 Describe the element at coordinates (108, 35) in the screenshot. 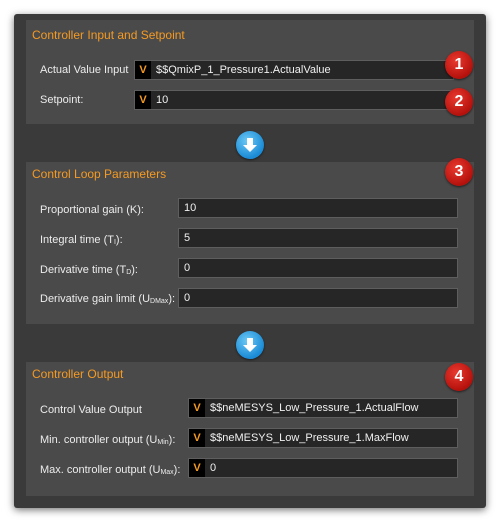

I see `controller-input-title: Controller Input and Setpoint` at that location.